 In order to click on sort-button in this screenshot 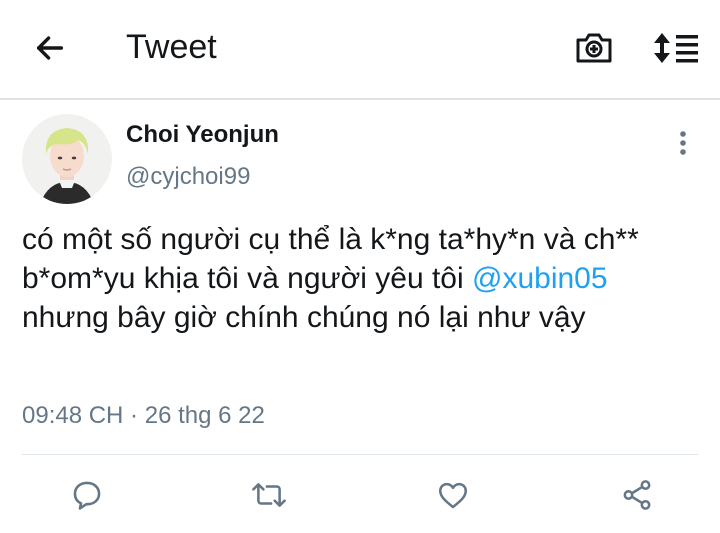, I will do `click(676, 48)`.